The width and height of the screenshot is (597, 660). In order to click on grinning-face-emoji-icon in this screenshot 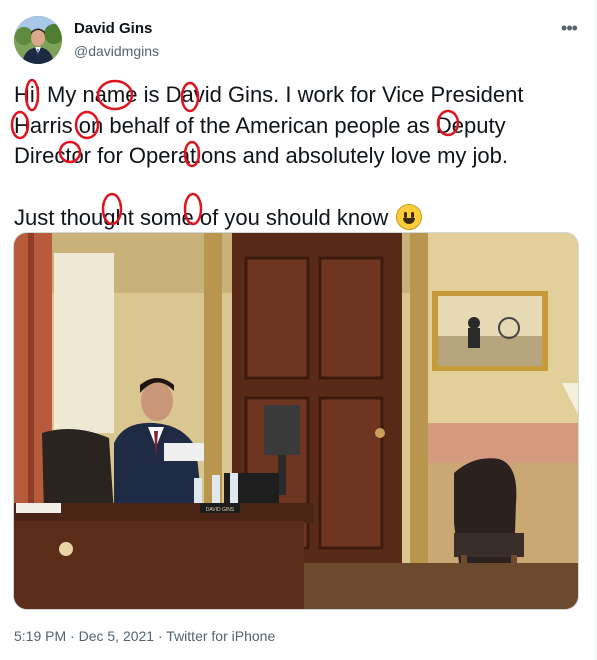, I will do `click(409, 216)`.